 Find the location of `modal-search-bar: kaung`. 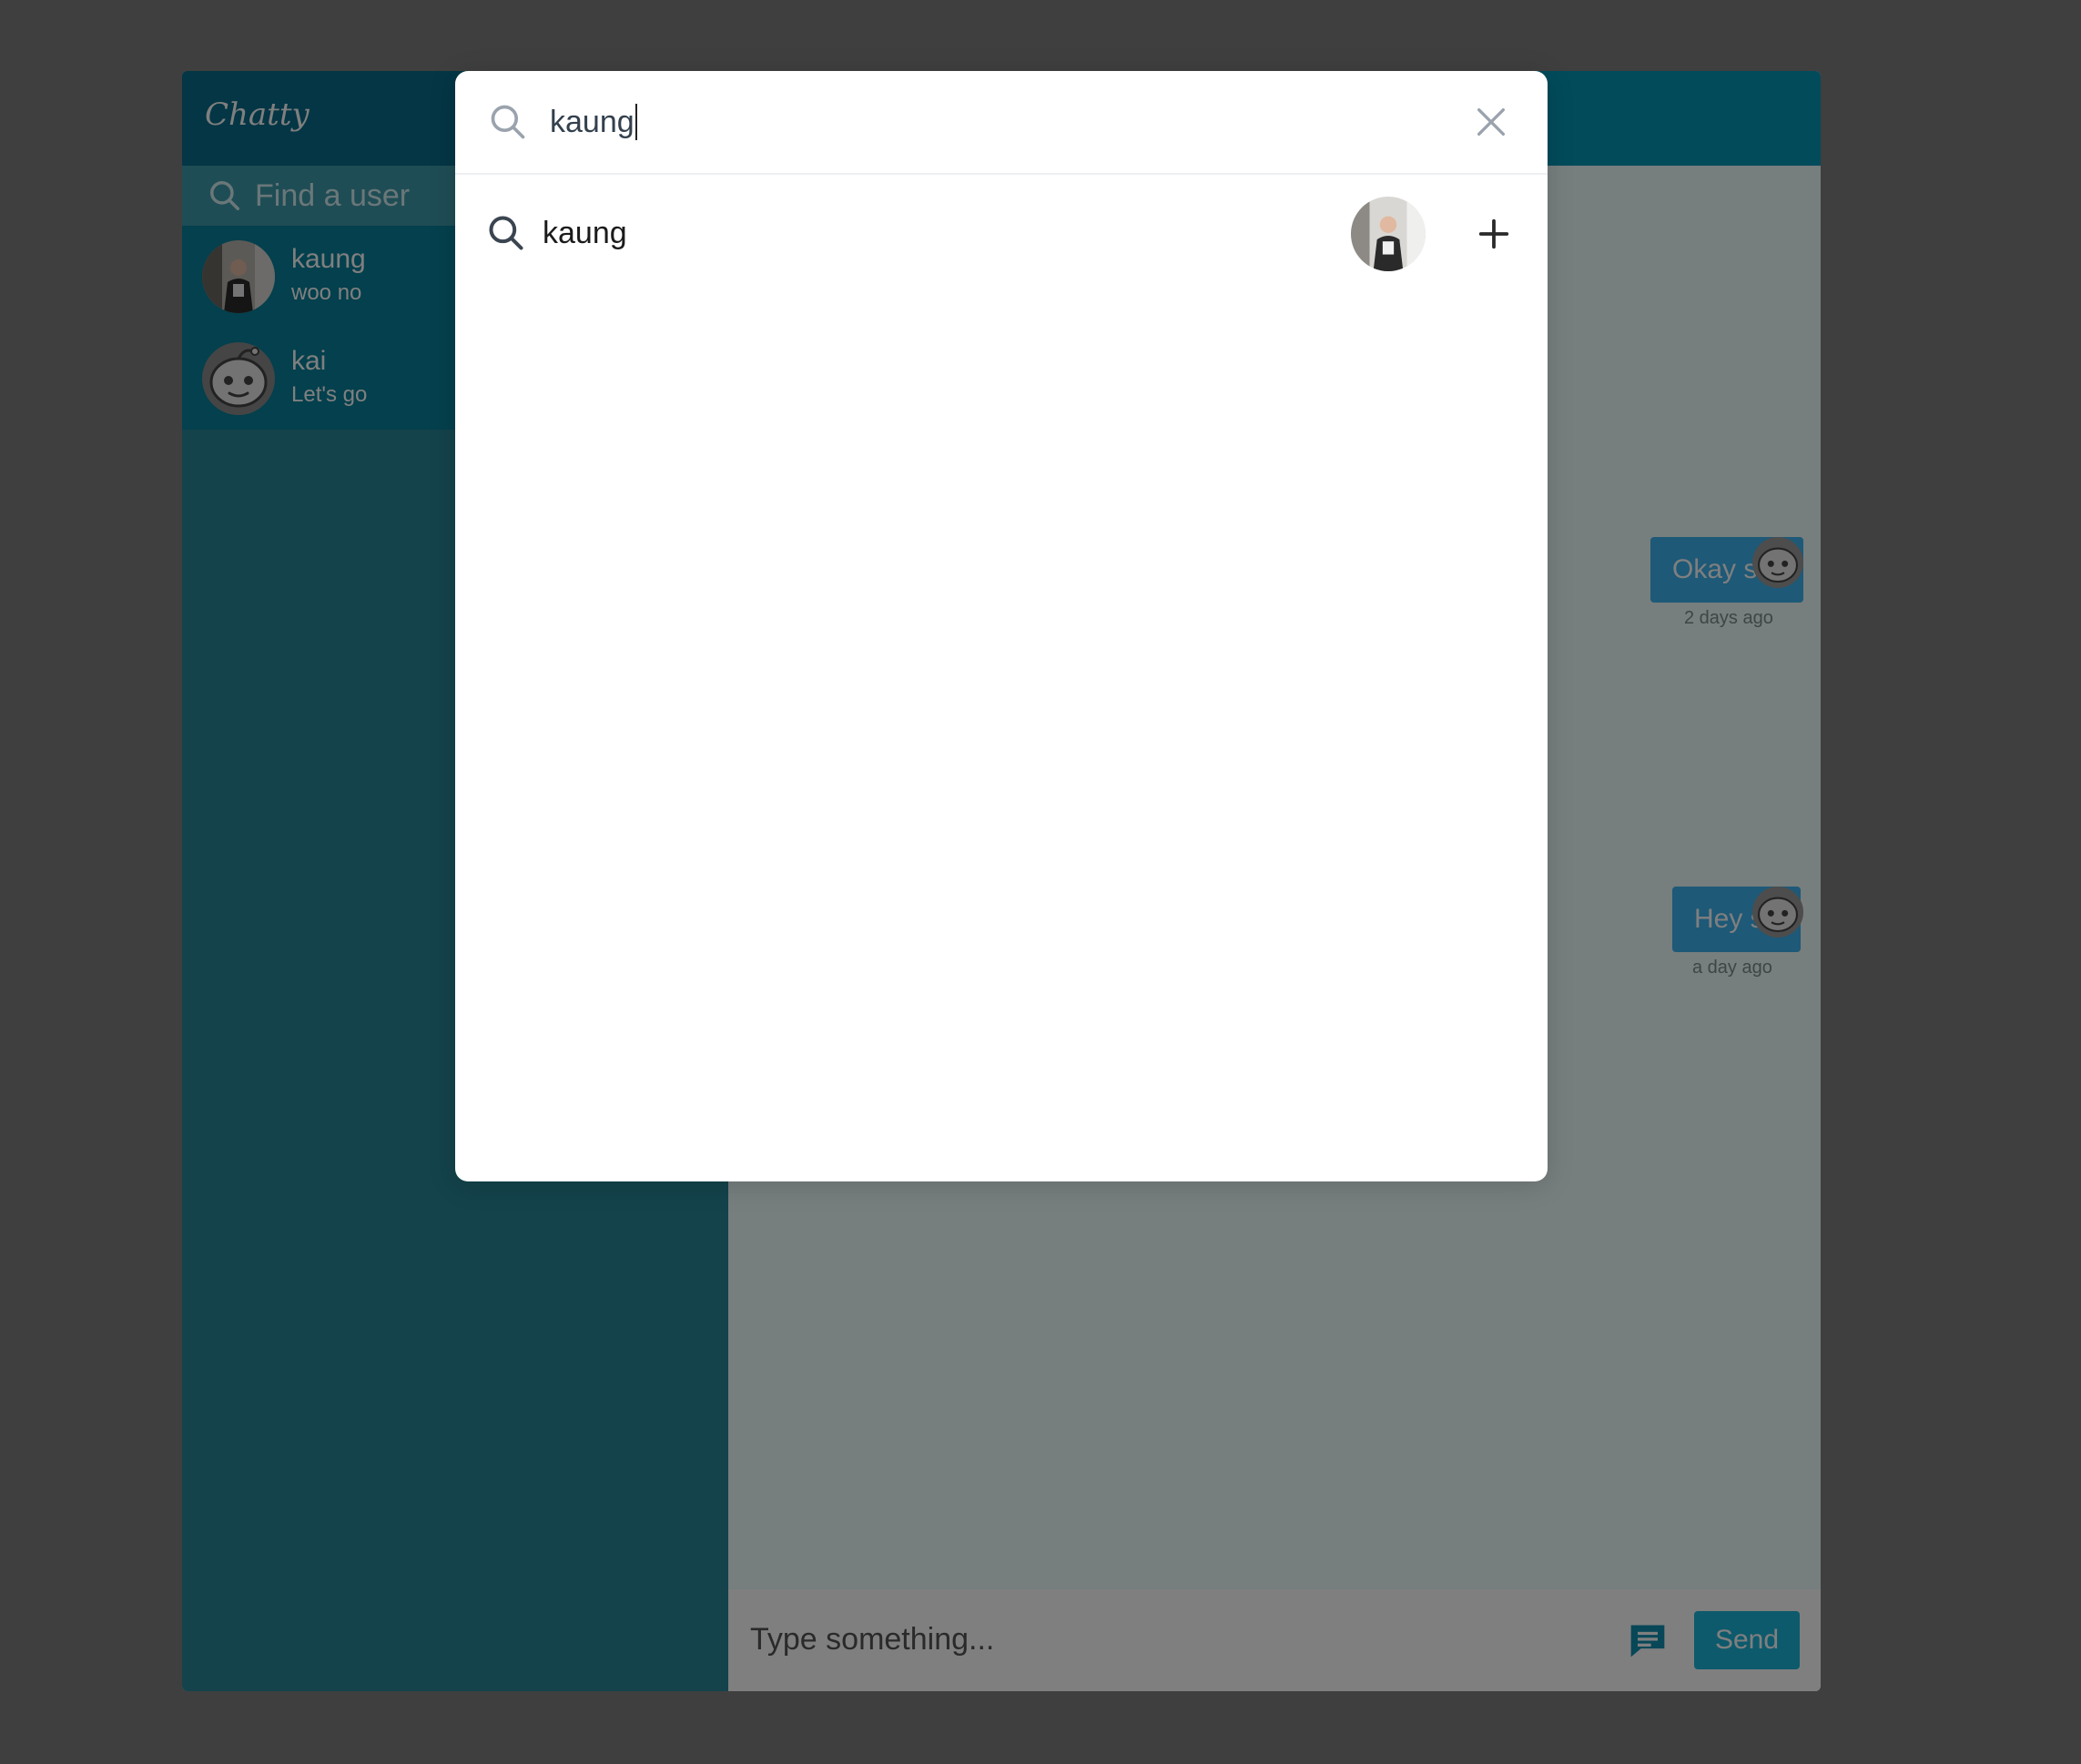

modal-search-bar: kaung is located at coordinates (1002, 123).